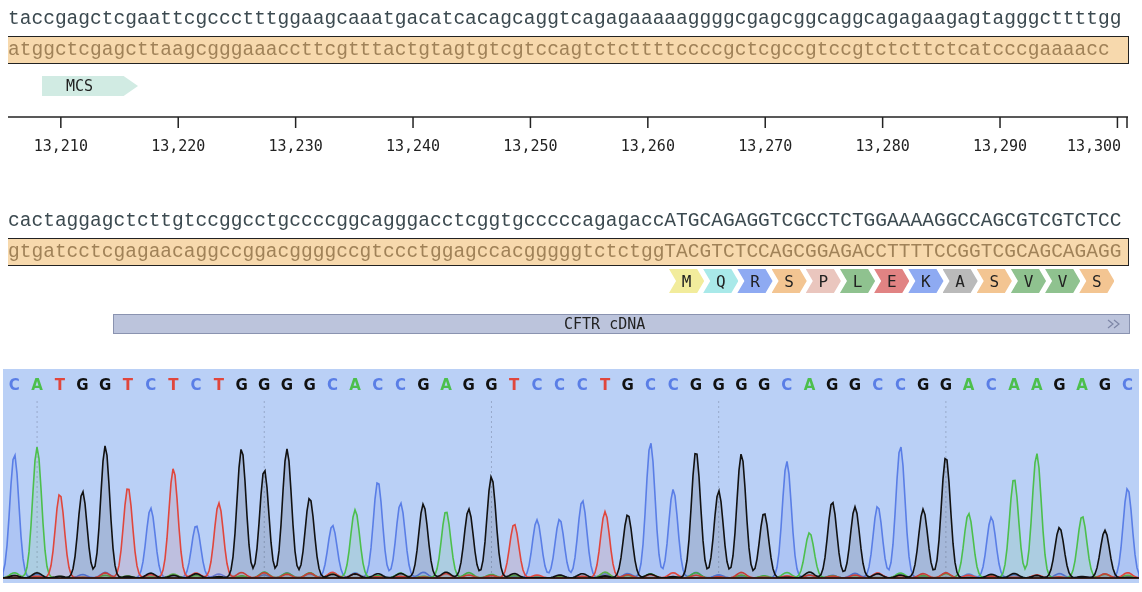 The image size is (1142, 592). What do you see at coordinates (926, 281) in the screenshot?
I see `amino-acid: K` at bounding box center [926, 281].